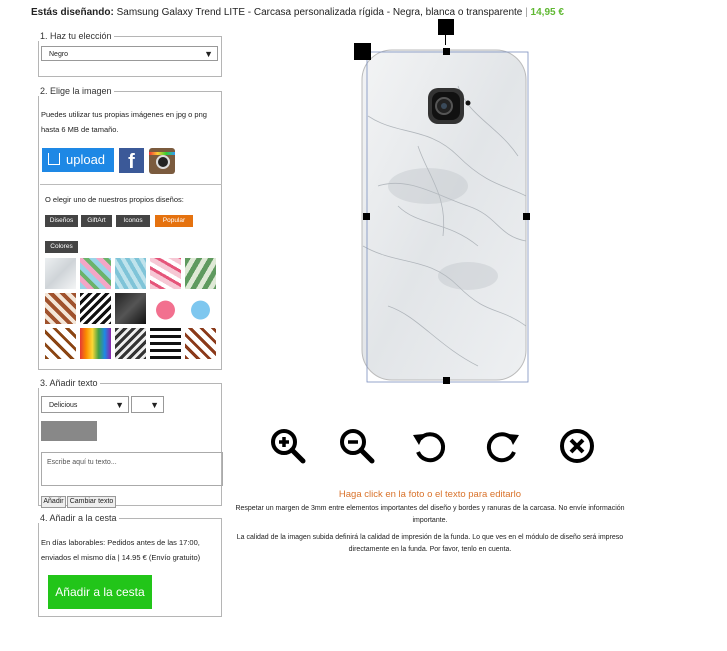 This screenshot has width=727, height=651. What do you see at coordinates (76, 36) in the screenshot?
I see `step1-legend: 1. Haz tu elección` at bounding box center [76, 36].